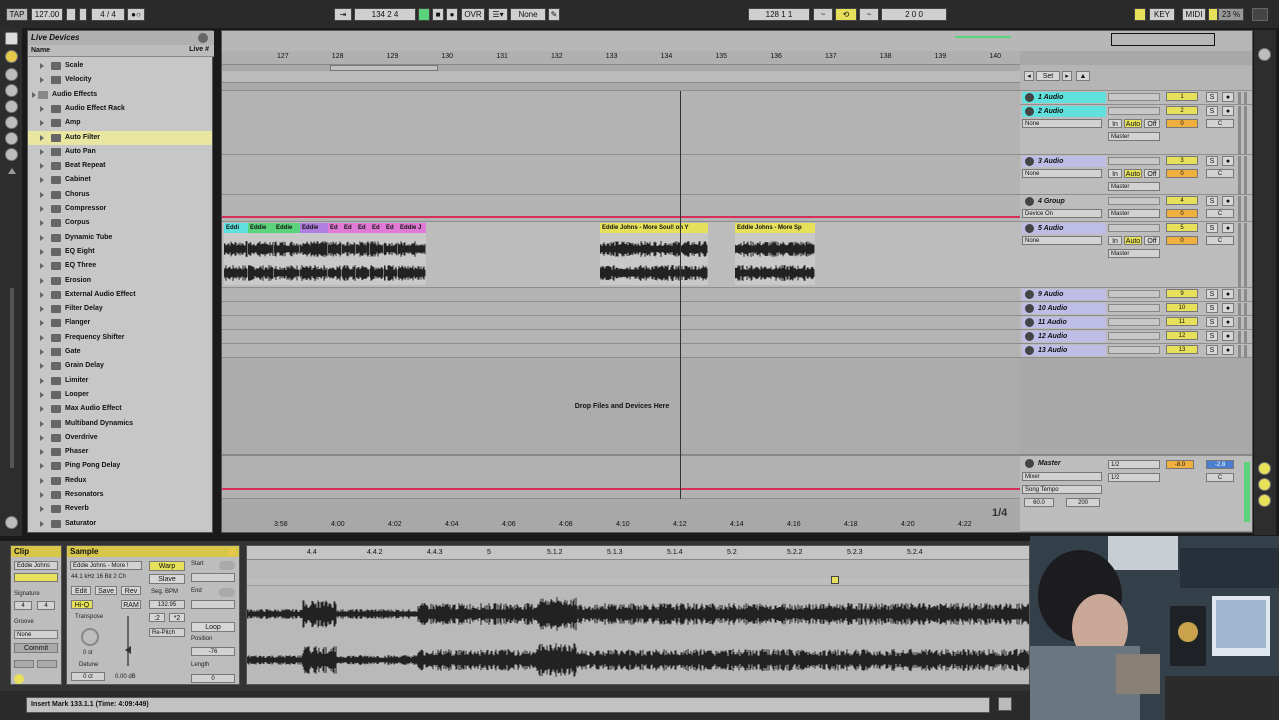  I want to click on browser-item: Auto Filter, so click(120, 137).